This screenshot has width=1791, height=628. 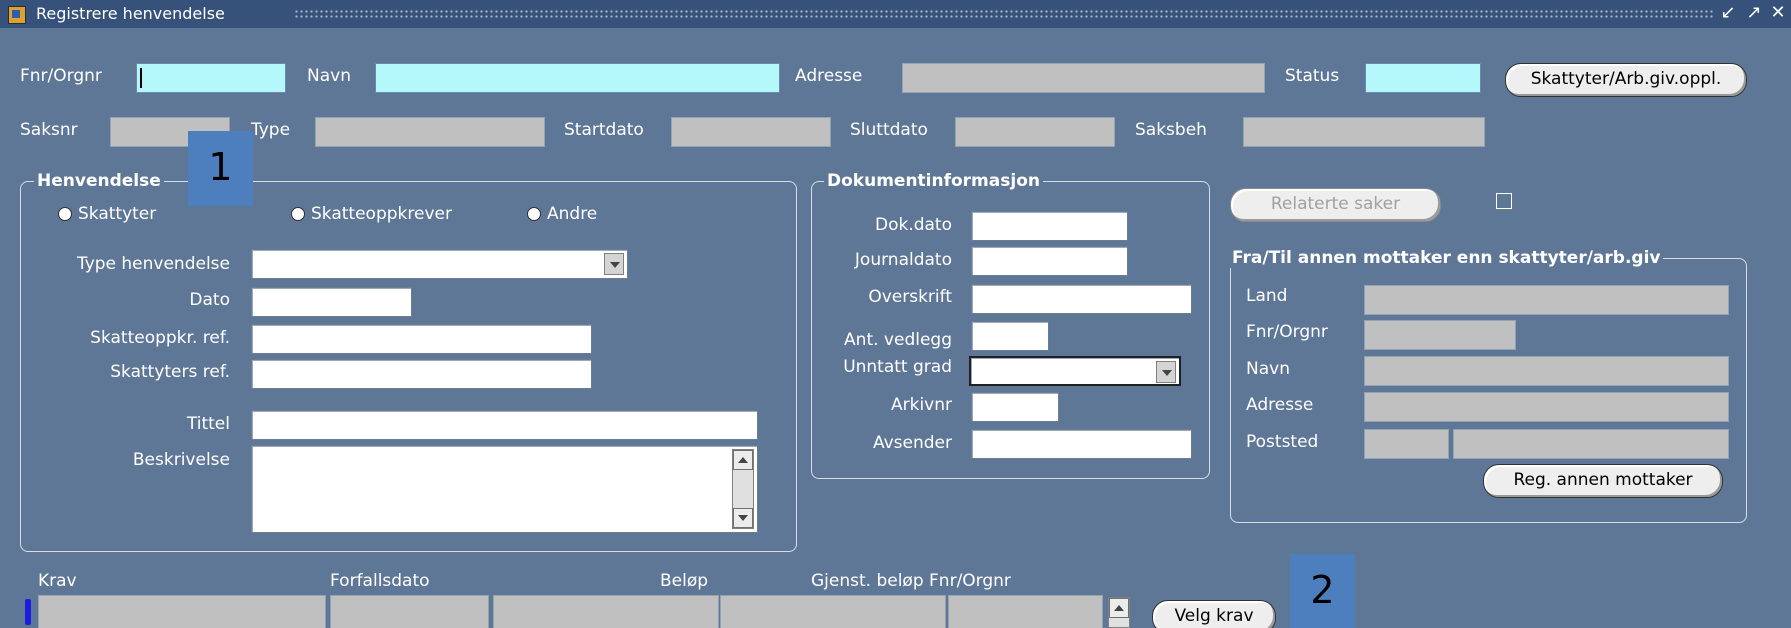 I want to click on saksbeh-label: Saksbeh, so click(x=1171, y=130).